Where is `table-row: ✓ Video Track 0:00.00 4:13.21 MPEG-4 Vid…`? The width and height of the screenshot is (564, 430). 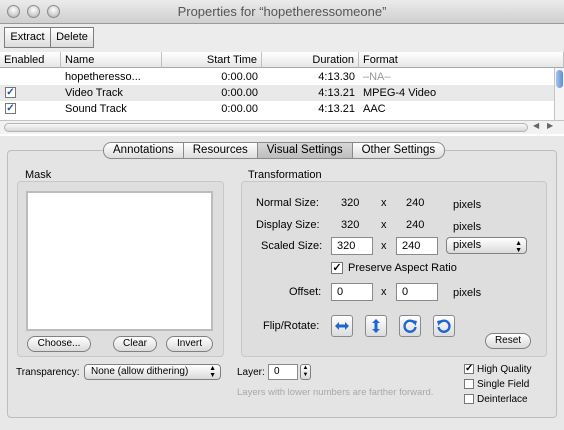
table-row: ✓ Video Track 0:00.00 4:13.21 MPEG-4 Vid… is located at coordinates (277, 93).